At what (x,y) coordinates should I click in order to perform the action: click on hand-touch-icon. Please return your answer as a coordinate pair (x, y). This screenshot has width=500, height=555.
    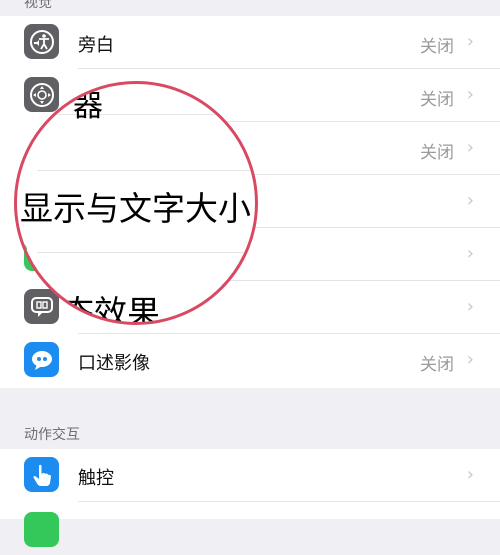
    Looking at the image, I should click on (41, 474).